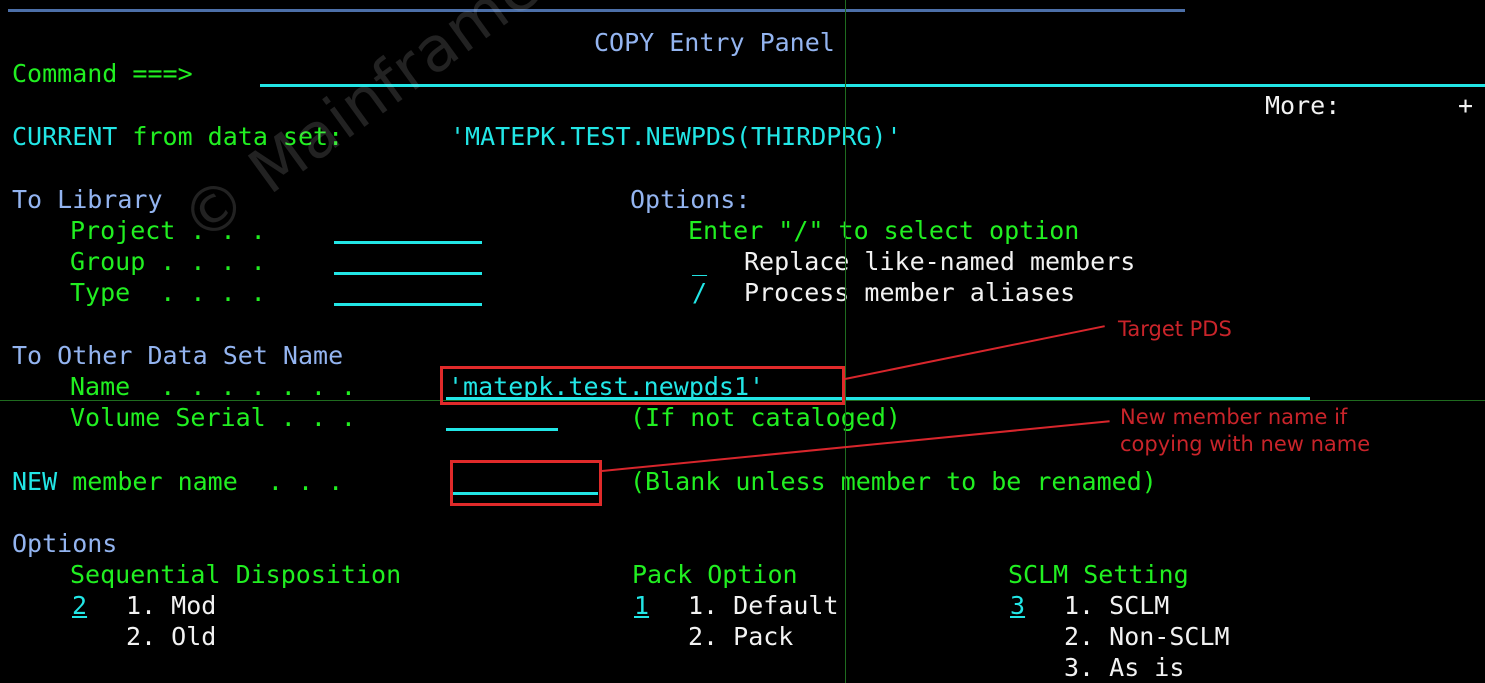 This screenshot has width=1485, height=683. Describe the element at coordinates (35, 481) in the screenshot. I see `new-keyword: NEW` at that location.